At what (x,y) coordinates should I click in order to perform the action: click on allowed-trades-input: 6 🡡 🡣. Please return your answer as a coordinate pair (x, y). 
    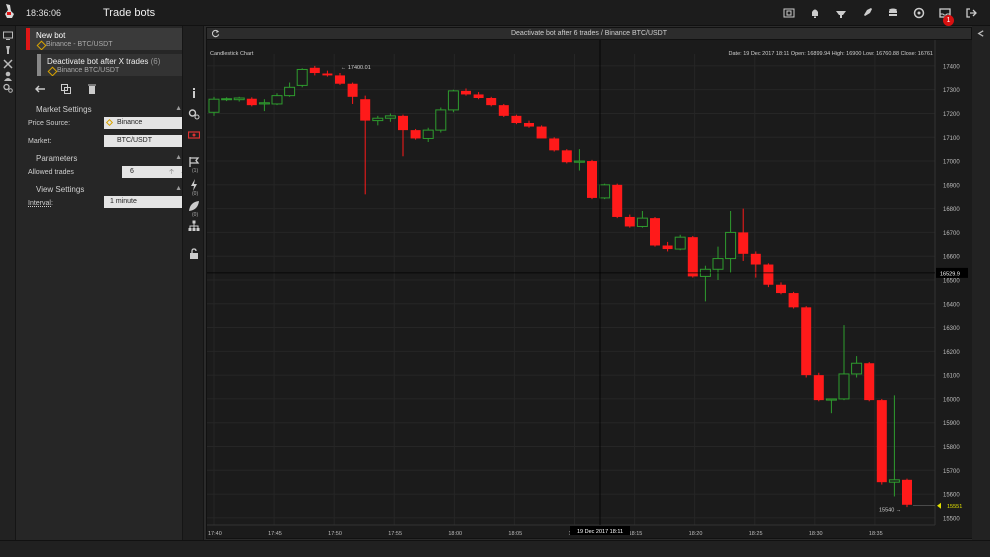
    Looking at the image, I should click on (156, 172).